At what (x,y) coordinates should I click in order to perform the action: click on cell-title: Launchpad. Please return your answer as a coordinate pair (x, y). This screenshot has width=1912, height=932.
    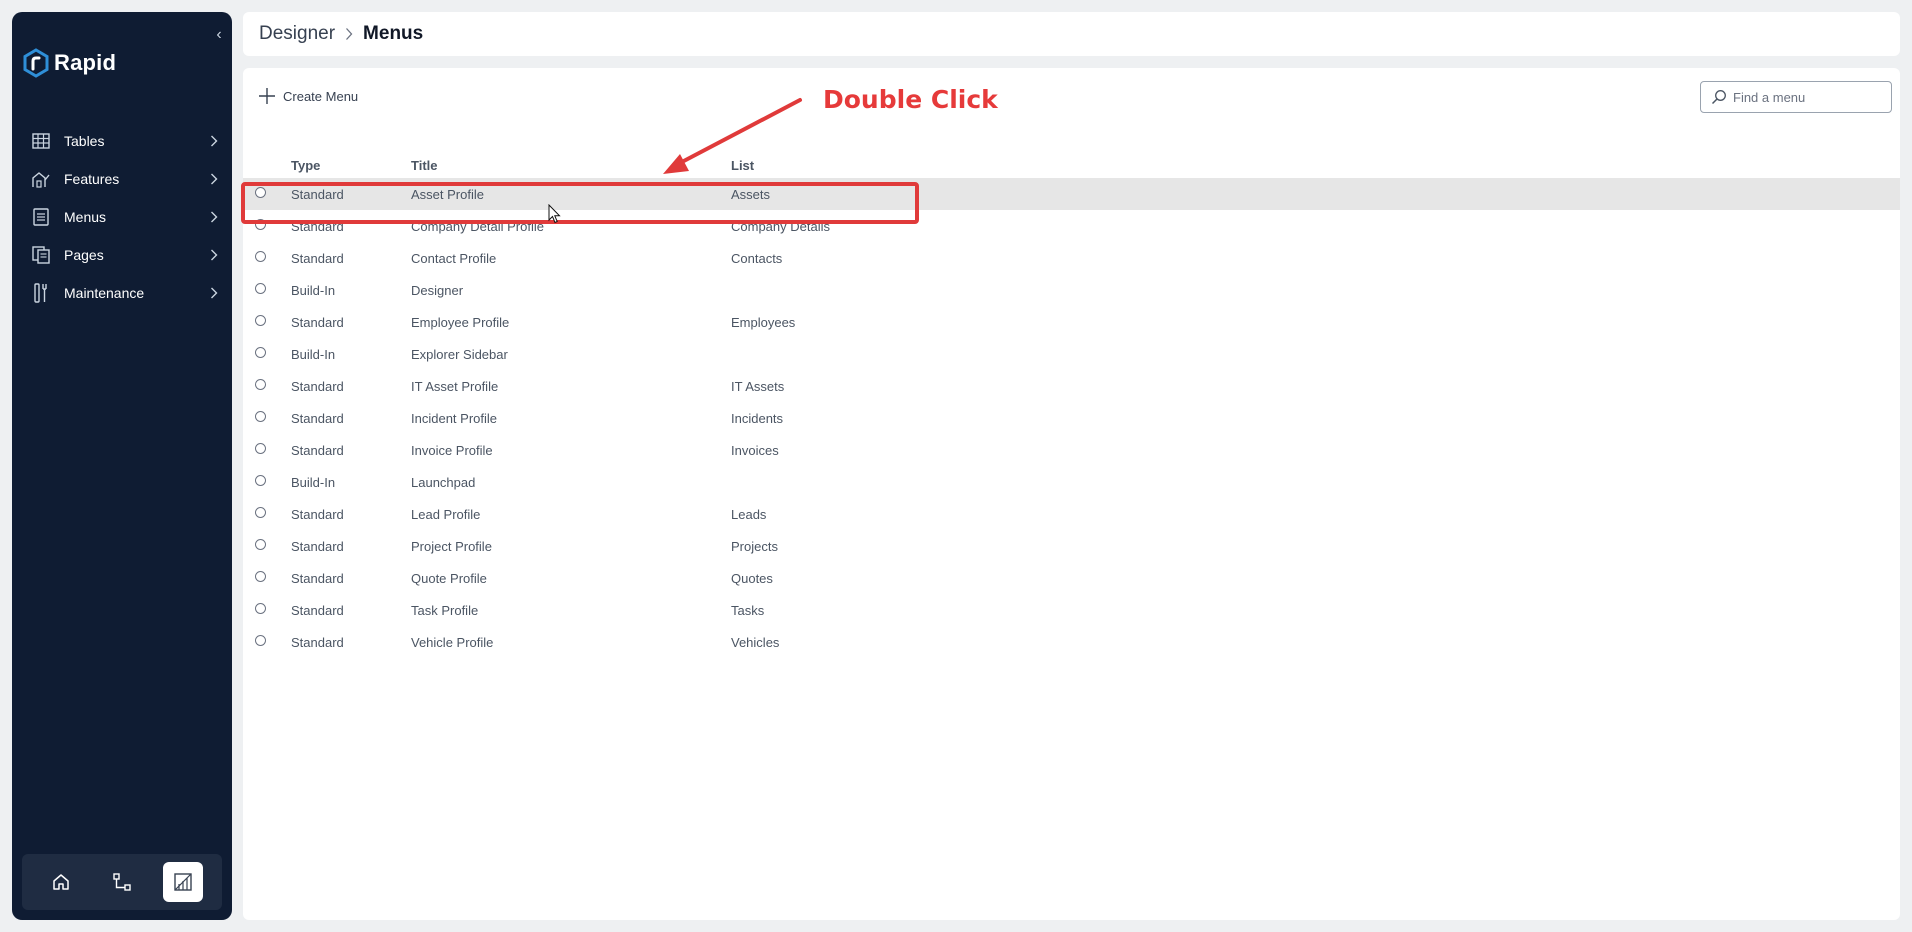
    Looking at the image, I should click on (443, 482).